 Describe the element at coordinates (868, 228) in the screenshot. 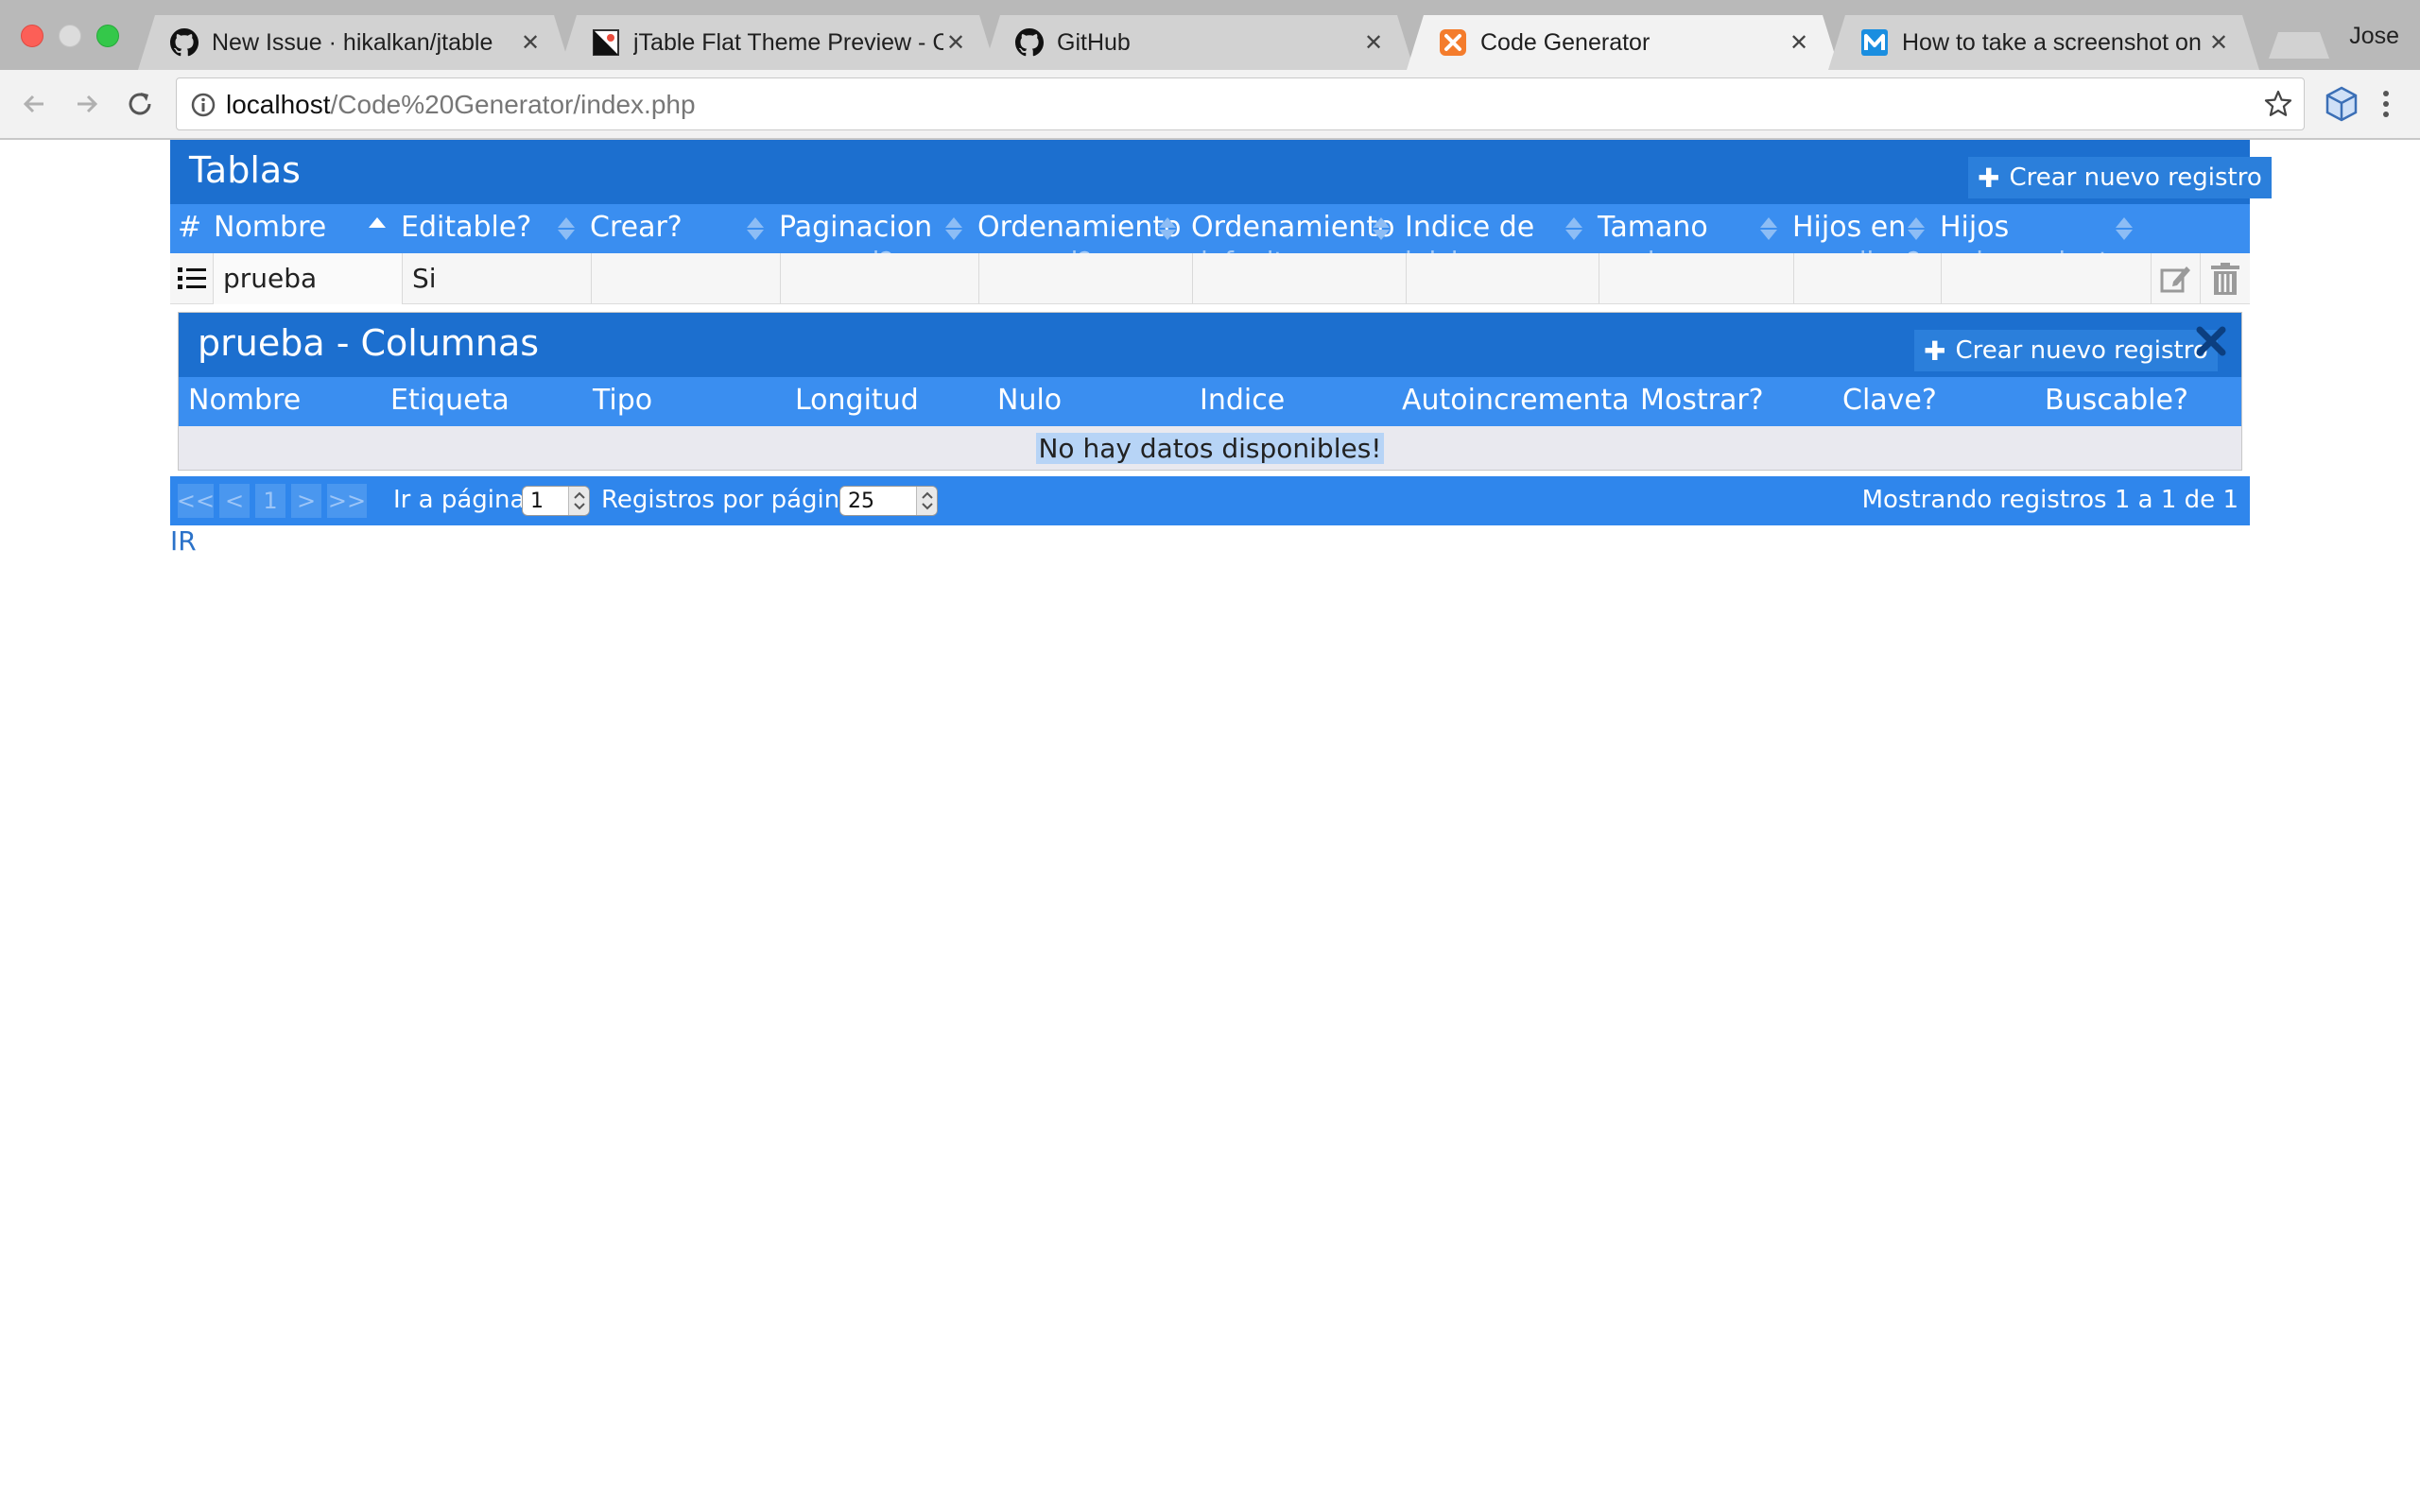

I see `column-header-paginacion: Paginacion general?` at that location.